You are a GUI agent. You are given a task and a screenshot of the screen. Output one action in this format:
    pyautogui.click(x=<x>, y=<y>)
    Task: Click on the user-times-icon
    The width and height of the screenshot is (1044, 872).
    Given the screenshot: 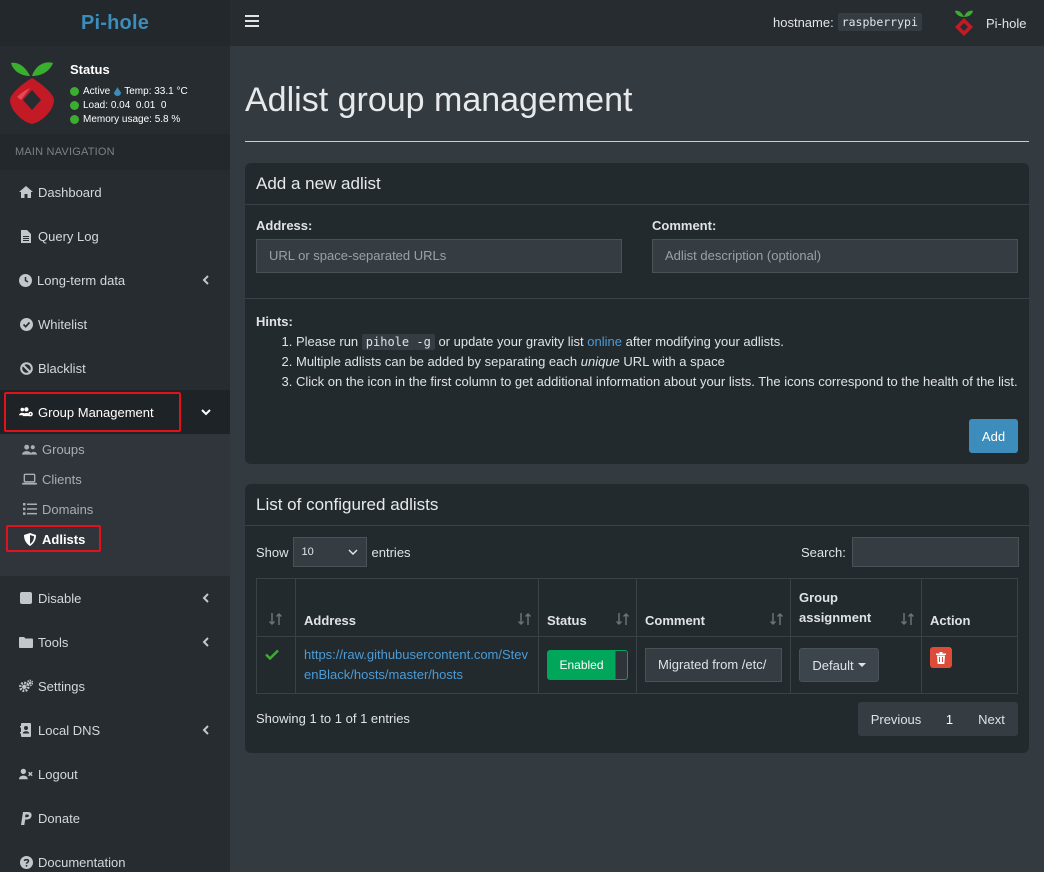 What is the action you would take?
    pyautogui.click(x=26, y=774)
    